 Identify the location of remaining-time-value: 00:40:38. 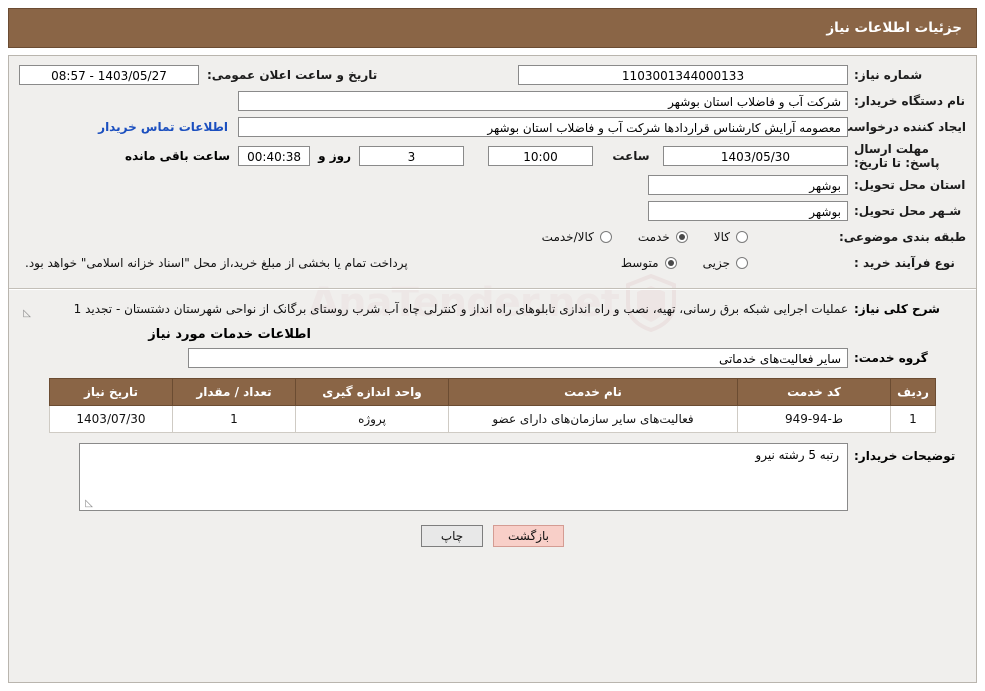
(274, 156).